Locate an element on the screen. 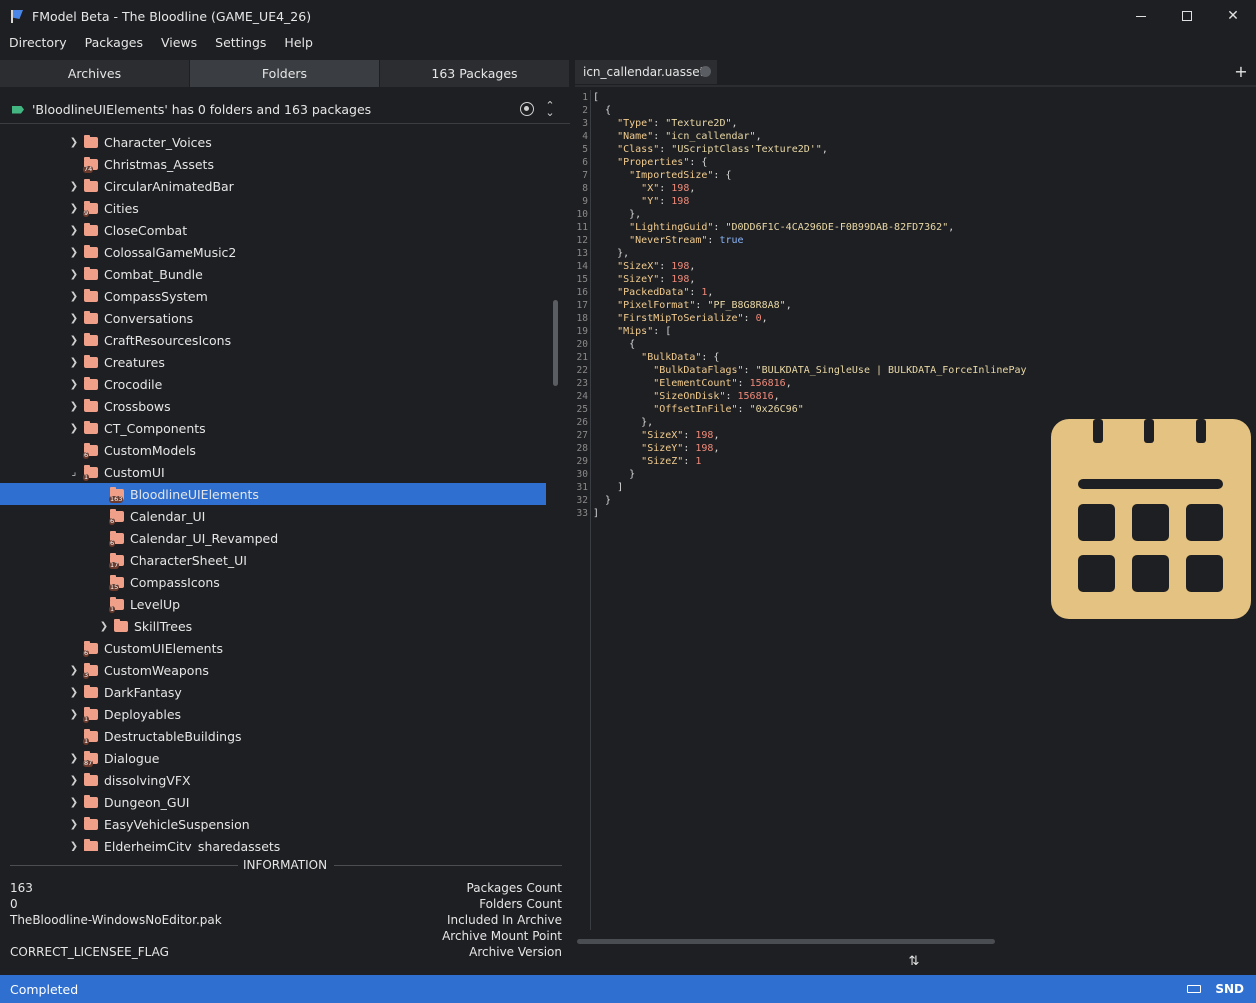 The image size is (1256, 1003). locate-icon is located at coordinates (527, 109).